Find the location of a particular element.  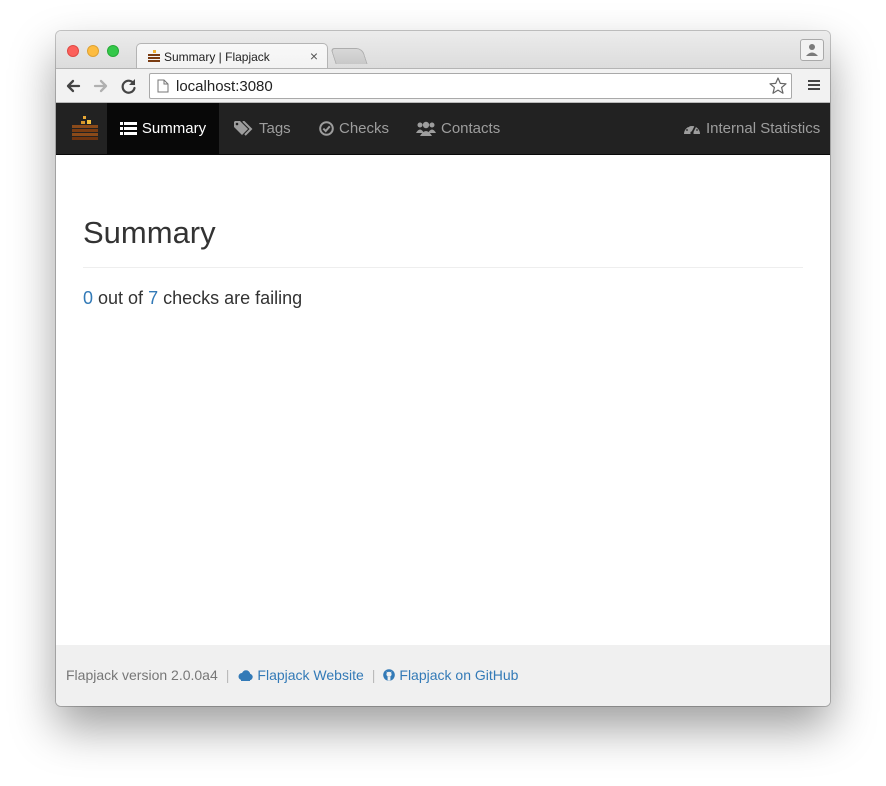

browser-tab: Summary | Flapjack × is located at coordinates (232, 56).